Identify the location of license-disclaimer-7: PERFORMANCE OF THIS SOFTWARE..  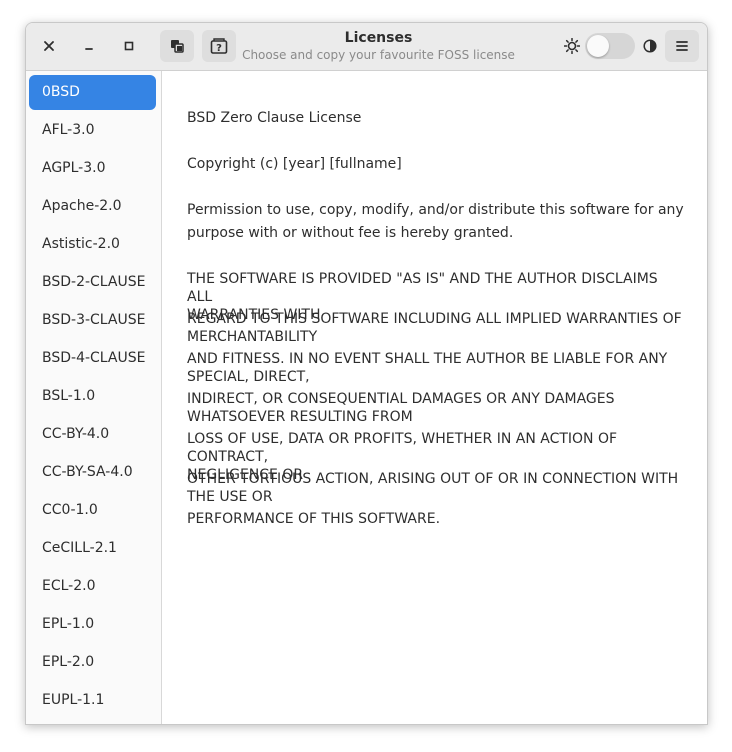
(437, 519).